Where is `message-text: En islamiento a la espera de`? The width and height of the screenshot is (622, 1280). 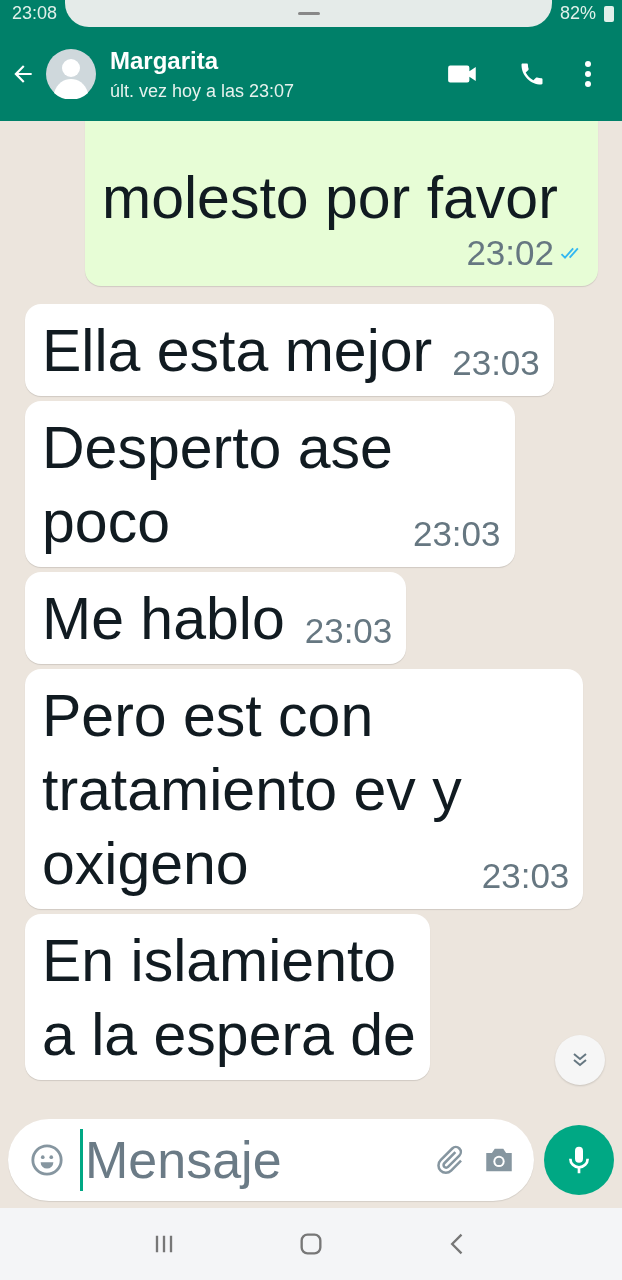 message-text: En islamiento a la espera de is located at coordinates (229, 998).